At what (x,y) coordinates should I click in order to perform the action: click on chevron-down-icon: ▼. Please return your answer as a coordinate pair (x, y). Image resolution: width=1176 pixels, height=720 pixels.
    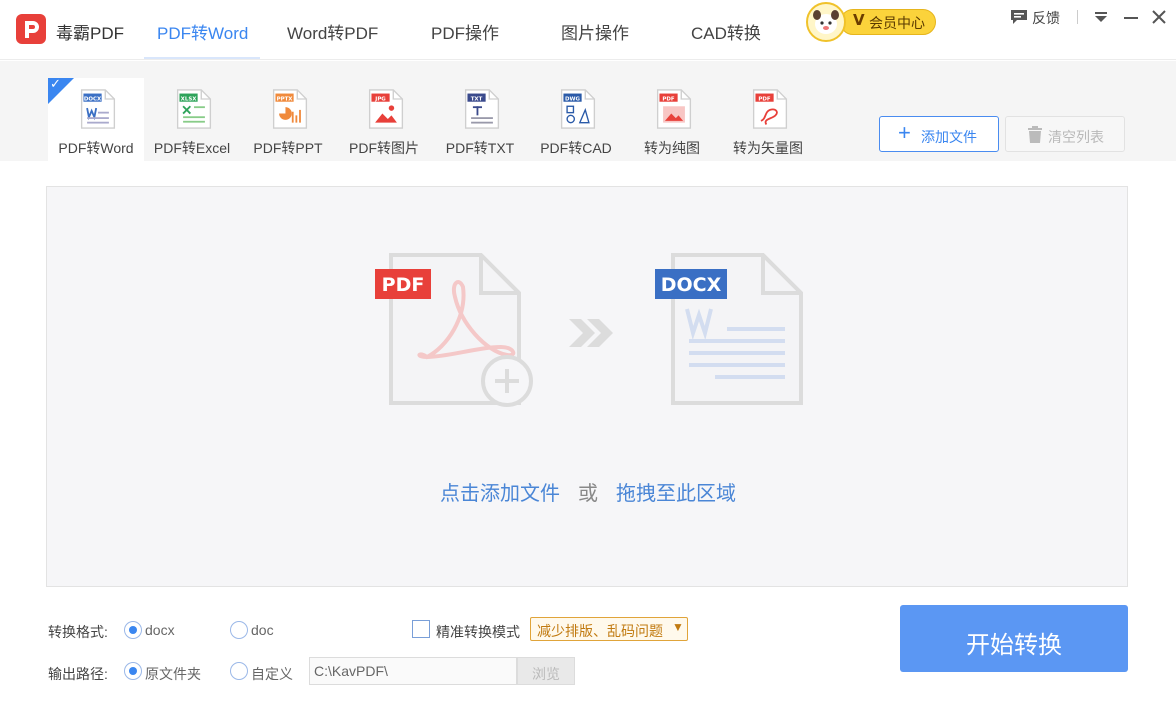
    Looking at the image, I should click on (678, 627).